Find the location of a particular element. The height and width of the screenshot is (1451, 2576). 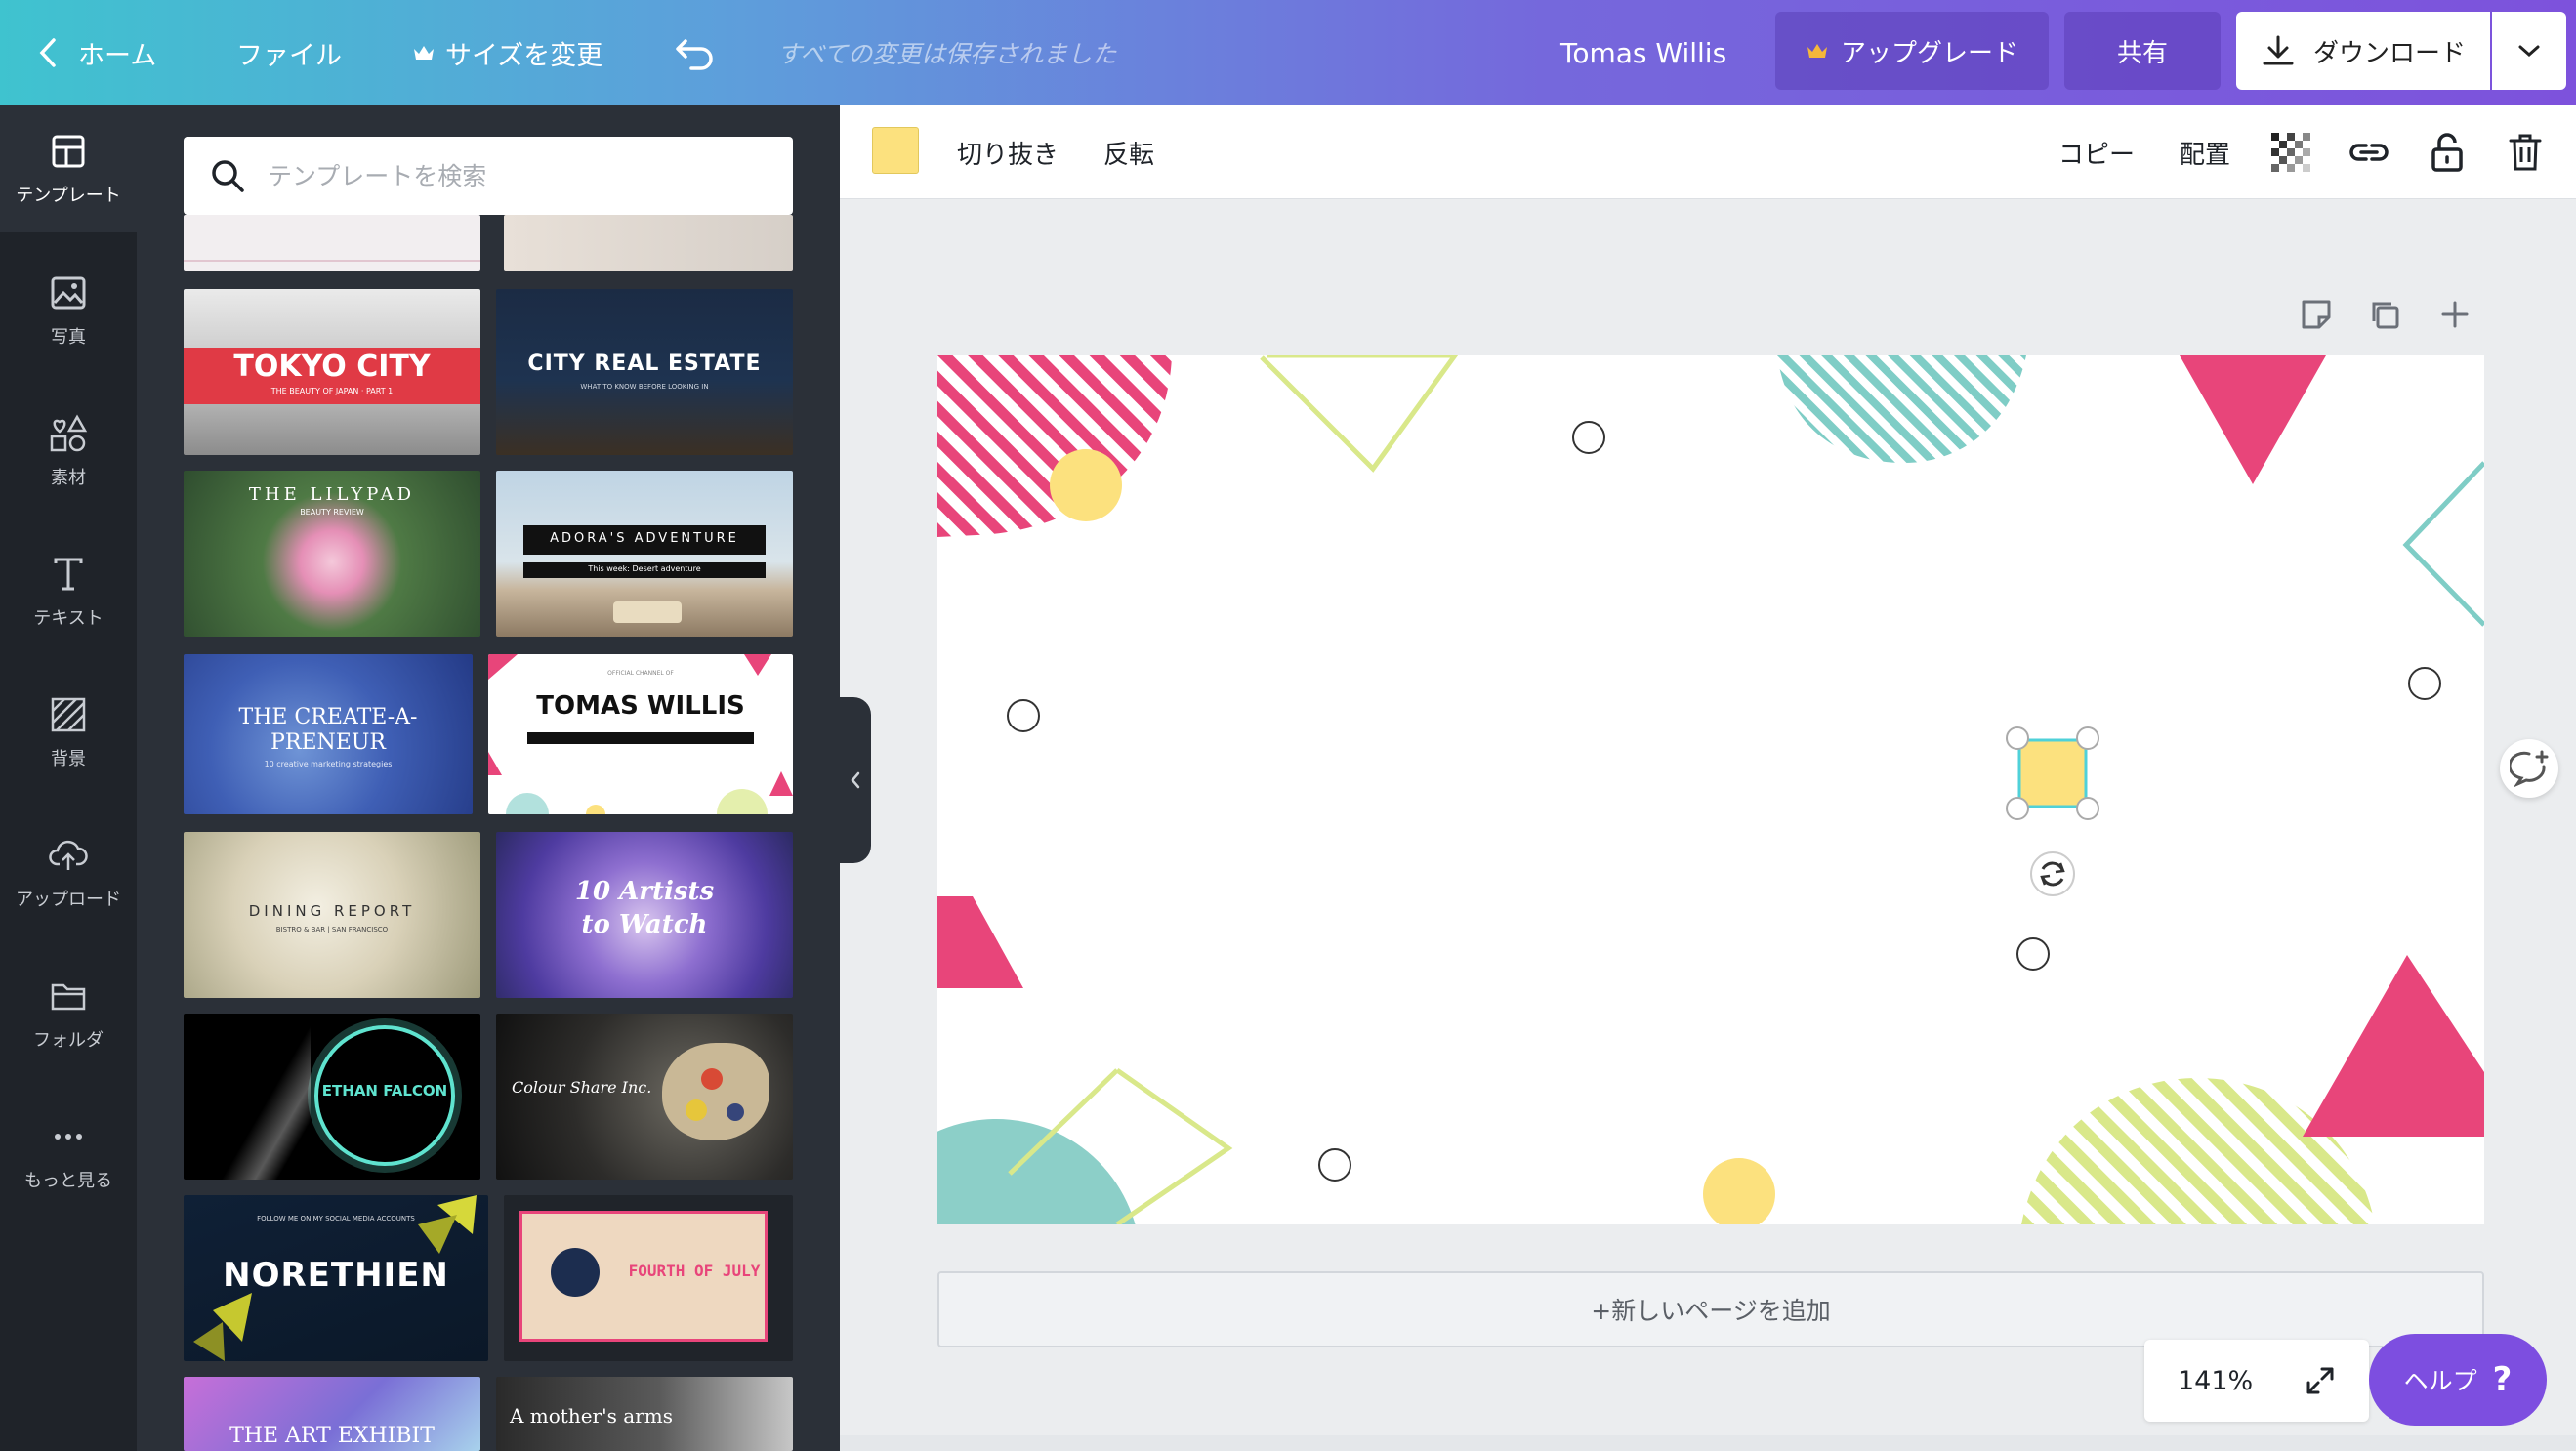

comment-button is located at coordinates (2529, 768).